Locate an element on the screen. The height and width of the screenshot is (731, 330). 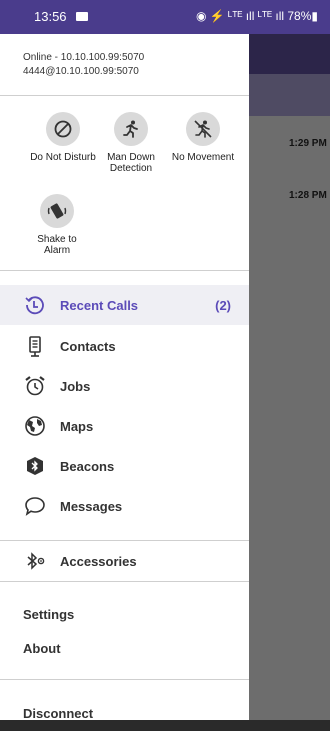
disconnect-item: Disconnect is located at coordinates (58, 713).